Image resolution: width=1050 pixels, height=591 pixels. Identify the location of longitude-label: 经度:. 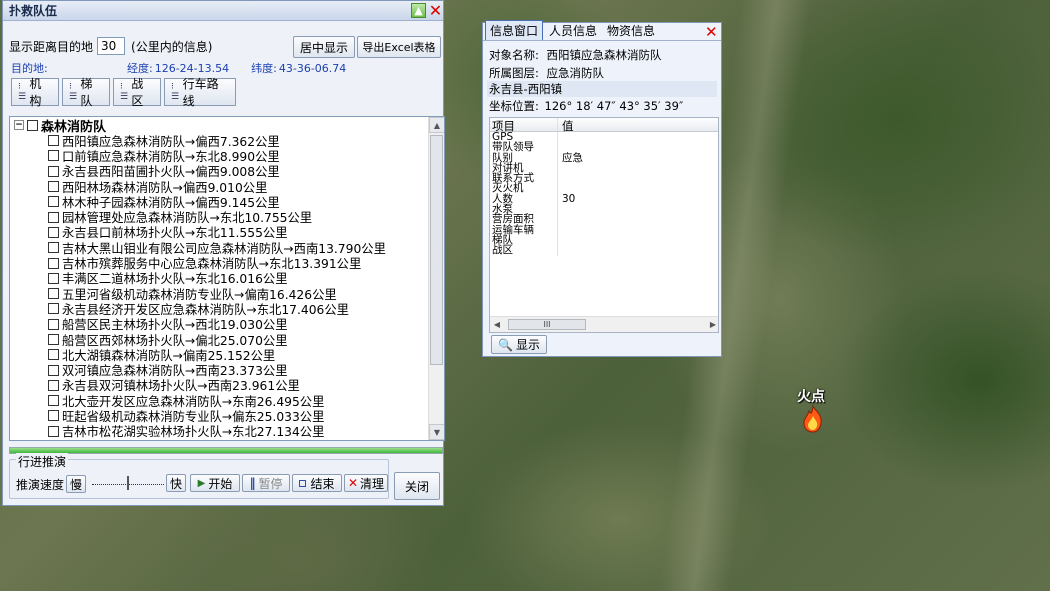
(140, 68).